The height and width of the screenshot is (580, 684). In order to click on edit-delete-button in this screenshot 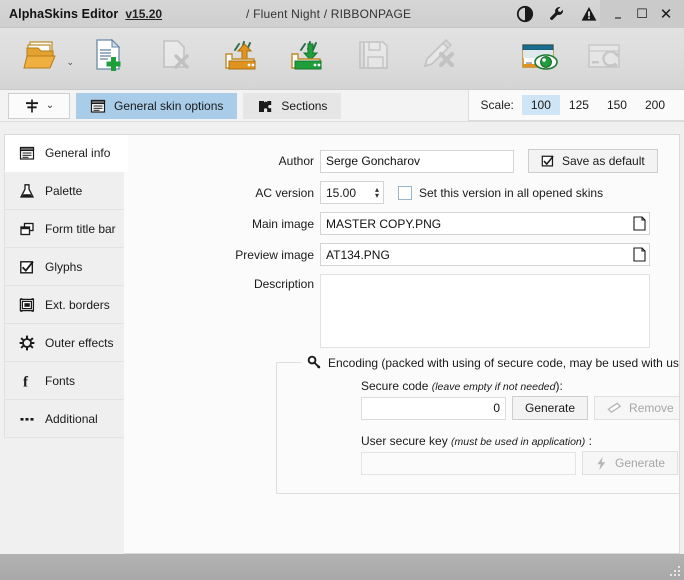, I will do `click(439, 56)`.